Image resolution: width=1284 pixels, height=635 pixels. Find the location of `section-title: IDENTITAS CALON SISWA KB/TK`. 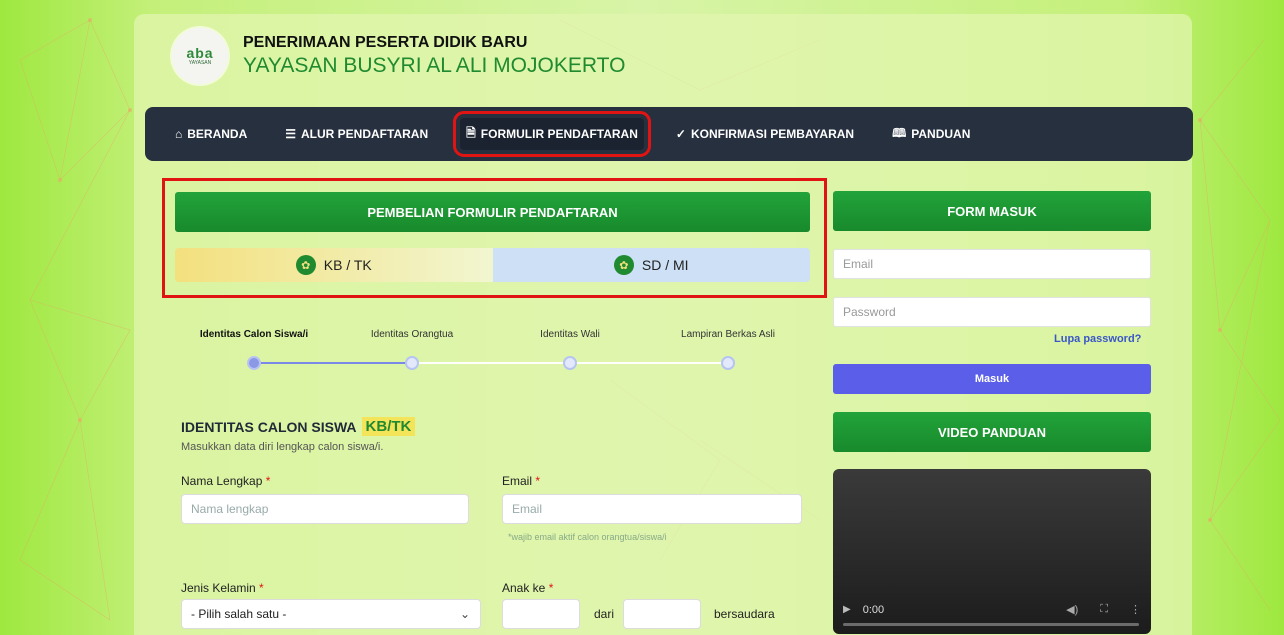

section-title: IDENTITAS CALON SISWA KB/TK is located at coordinates (298, 426).